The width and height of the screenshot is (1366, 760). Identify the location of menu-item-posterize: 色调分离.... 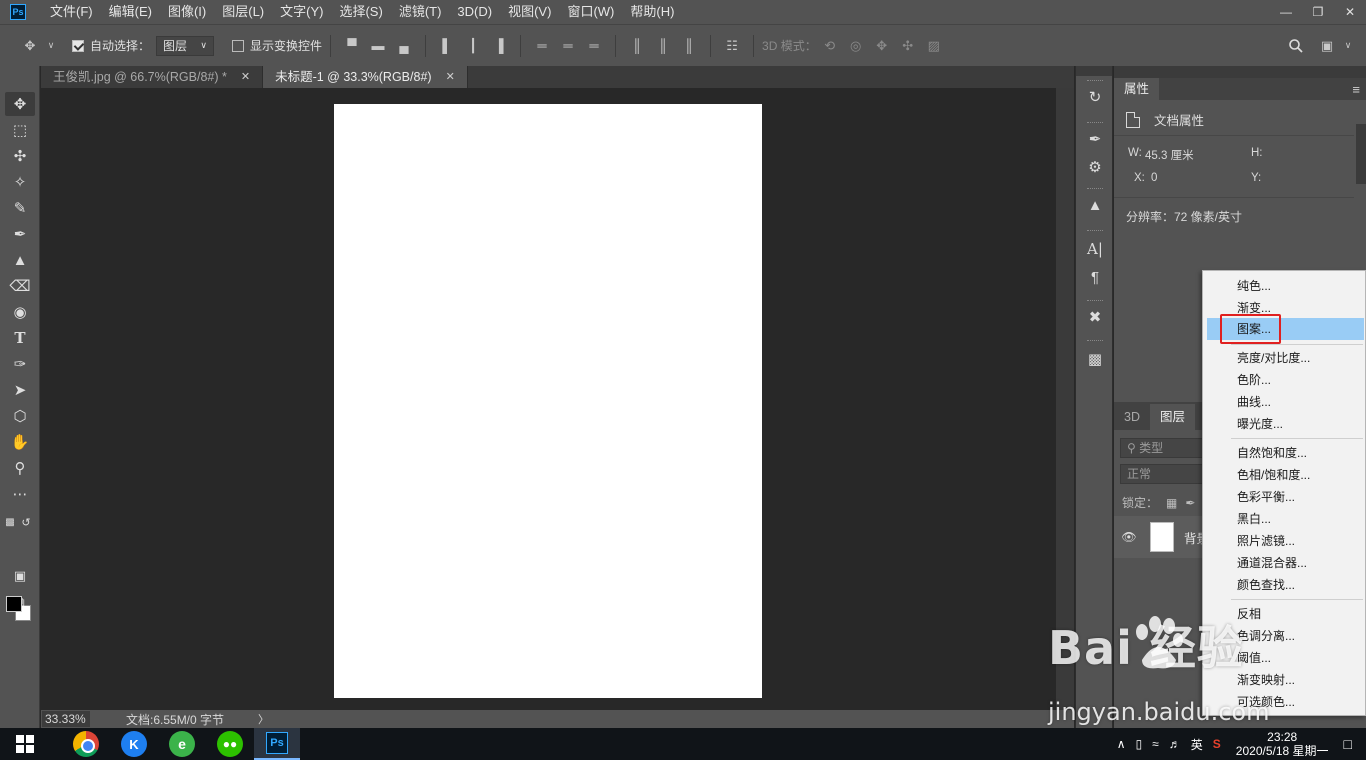
(1285, 636).